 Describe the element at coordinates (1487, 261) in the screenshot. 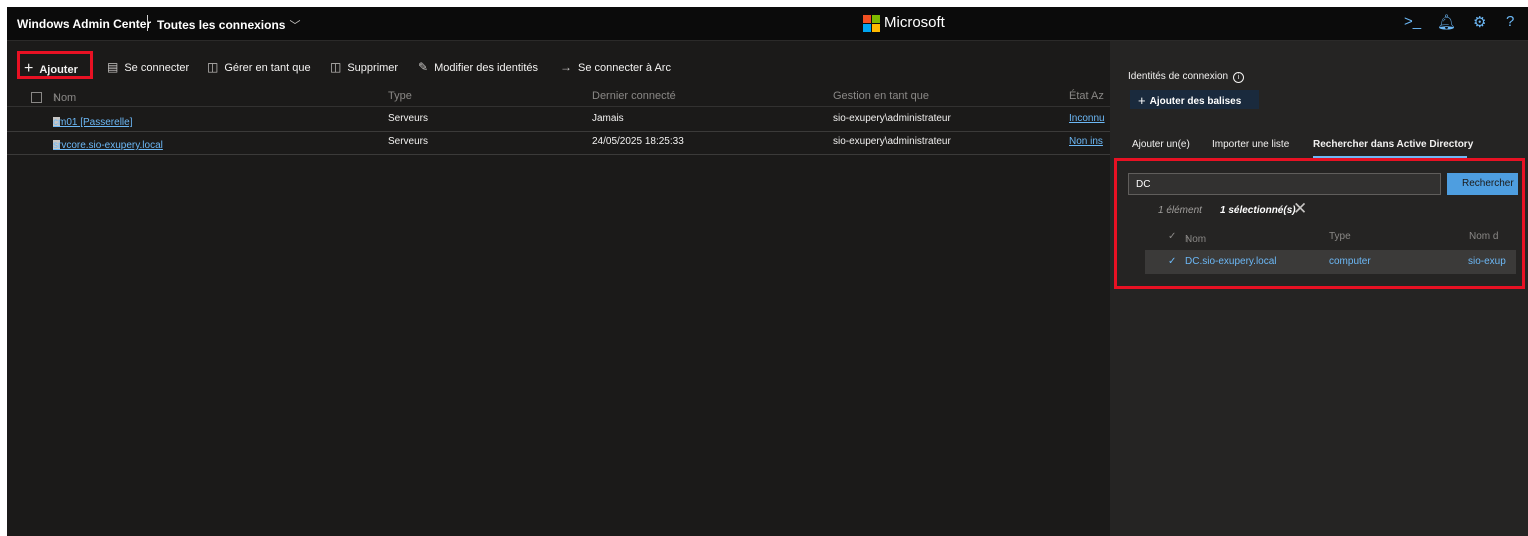

I see `result-domain: sio-exup` at that location.